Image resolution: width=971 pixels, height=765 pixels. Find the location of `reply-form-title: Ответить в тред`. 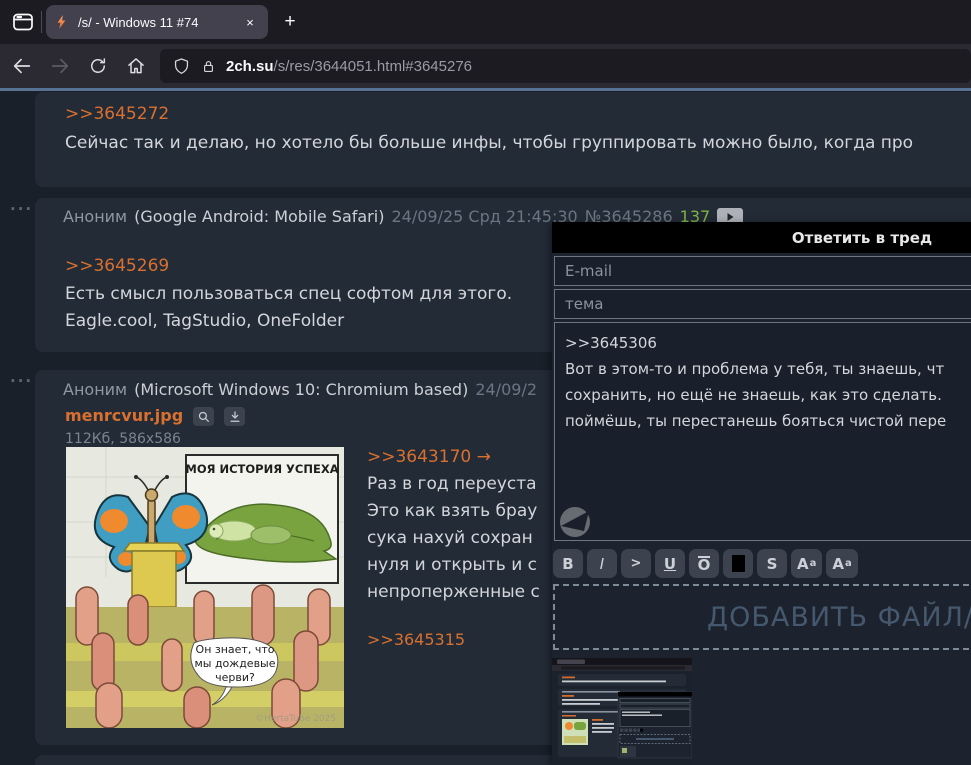

reply-form-title: Ответить в тред is located at coordinates (862, 237).